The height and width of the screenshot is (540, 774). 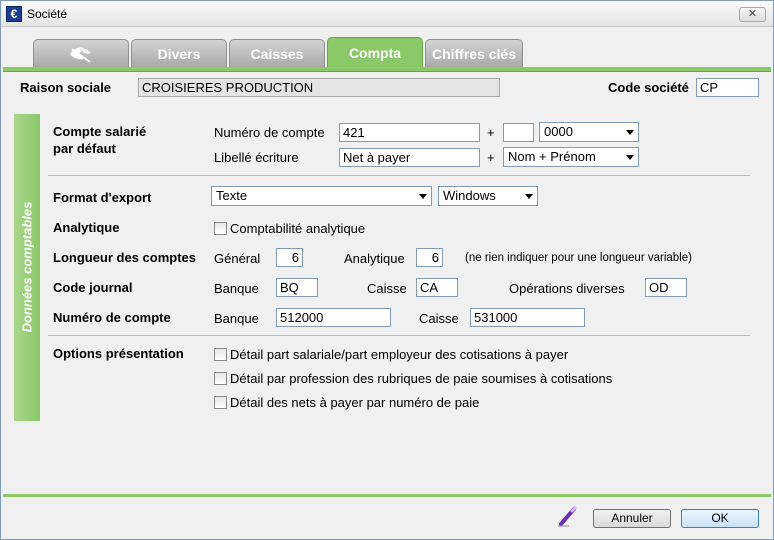 What do you see at coordinates (102, 197) in the screenshot?
I see `format-export-label: Format d'export` at bounding box center [102, 197].